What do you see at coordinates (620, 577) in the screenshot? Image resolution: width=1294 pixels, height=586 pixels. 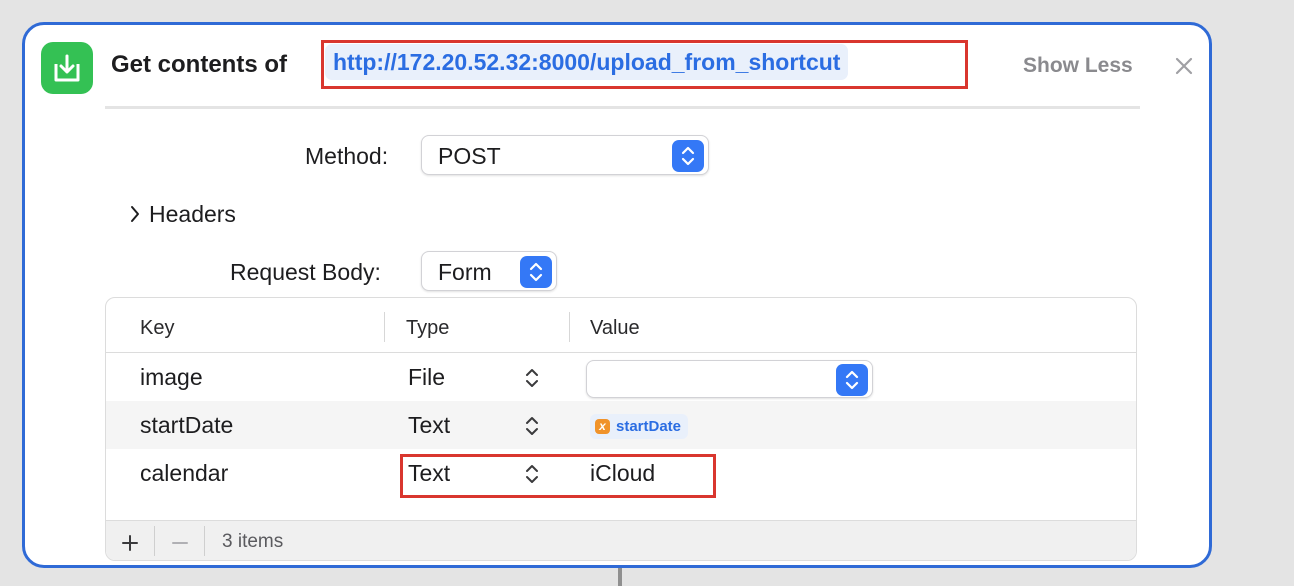 I see `flow-connector` at bounding box center [620, 577].